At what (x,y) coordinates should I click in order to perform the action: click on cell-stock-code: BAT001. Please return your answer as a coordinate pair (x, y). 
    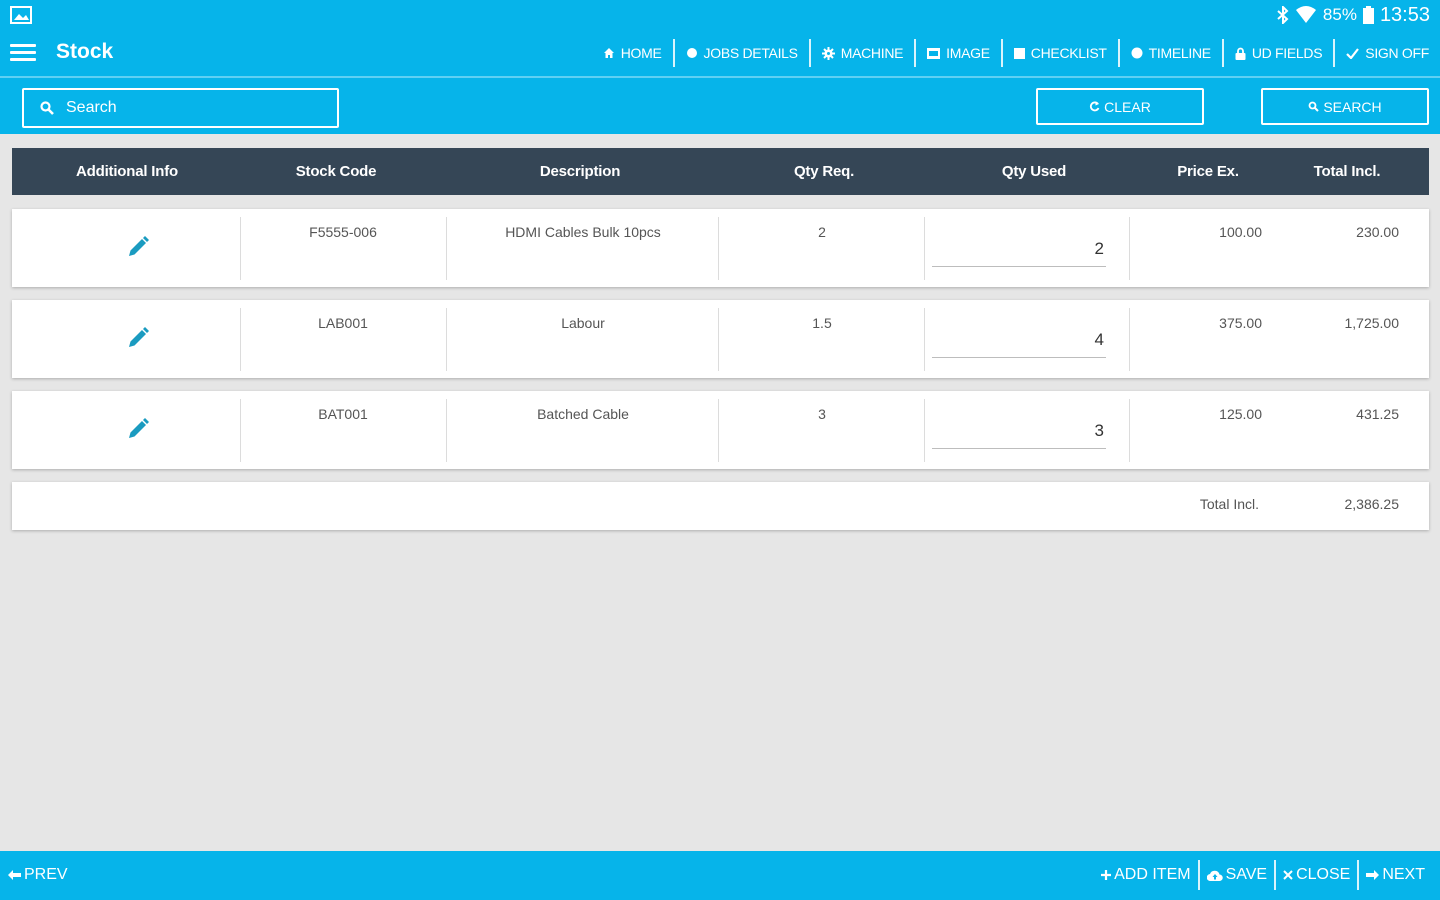
    Looking at the image, I should click on (343, 414).